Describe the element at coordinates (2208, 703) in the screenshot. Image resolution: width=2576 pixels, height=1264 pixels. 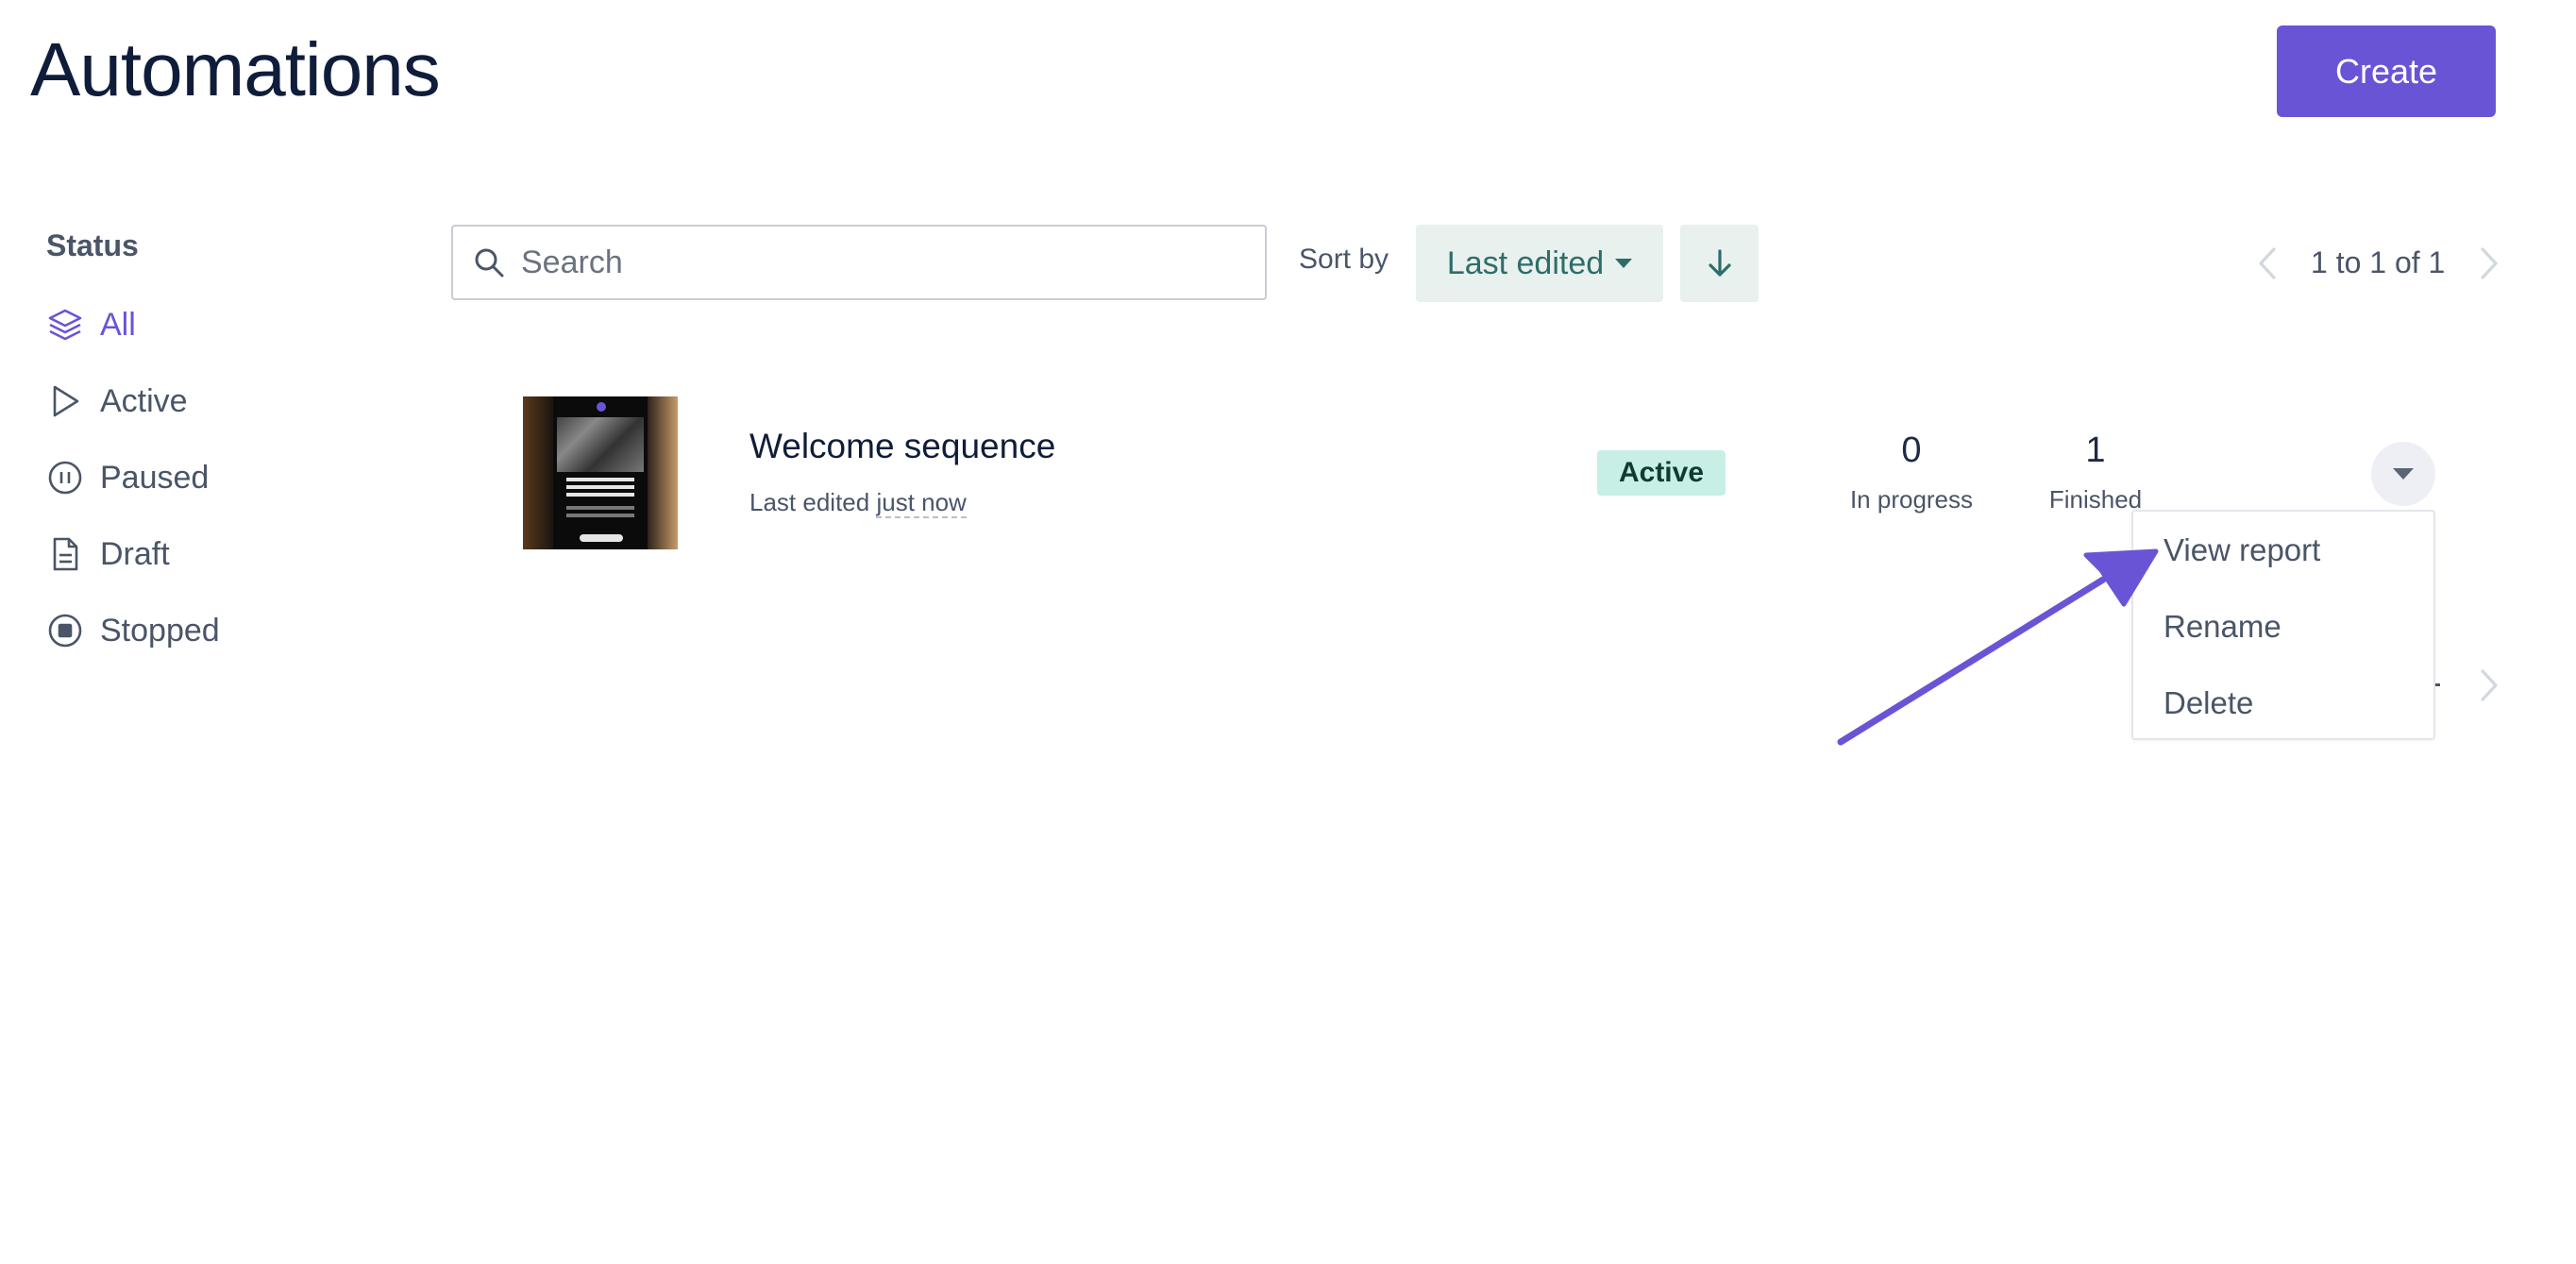
I see `menu-item-delete: Delete` at that location.